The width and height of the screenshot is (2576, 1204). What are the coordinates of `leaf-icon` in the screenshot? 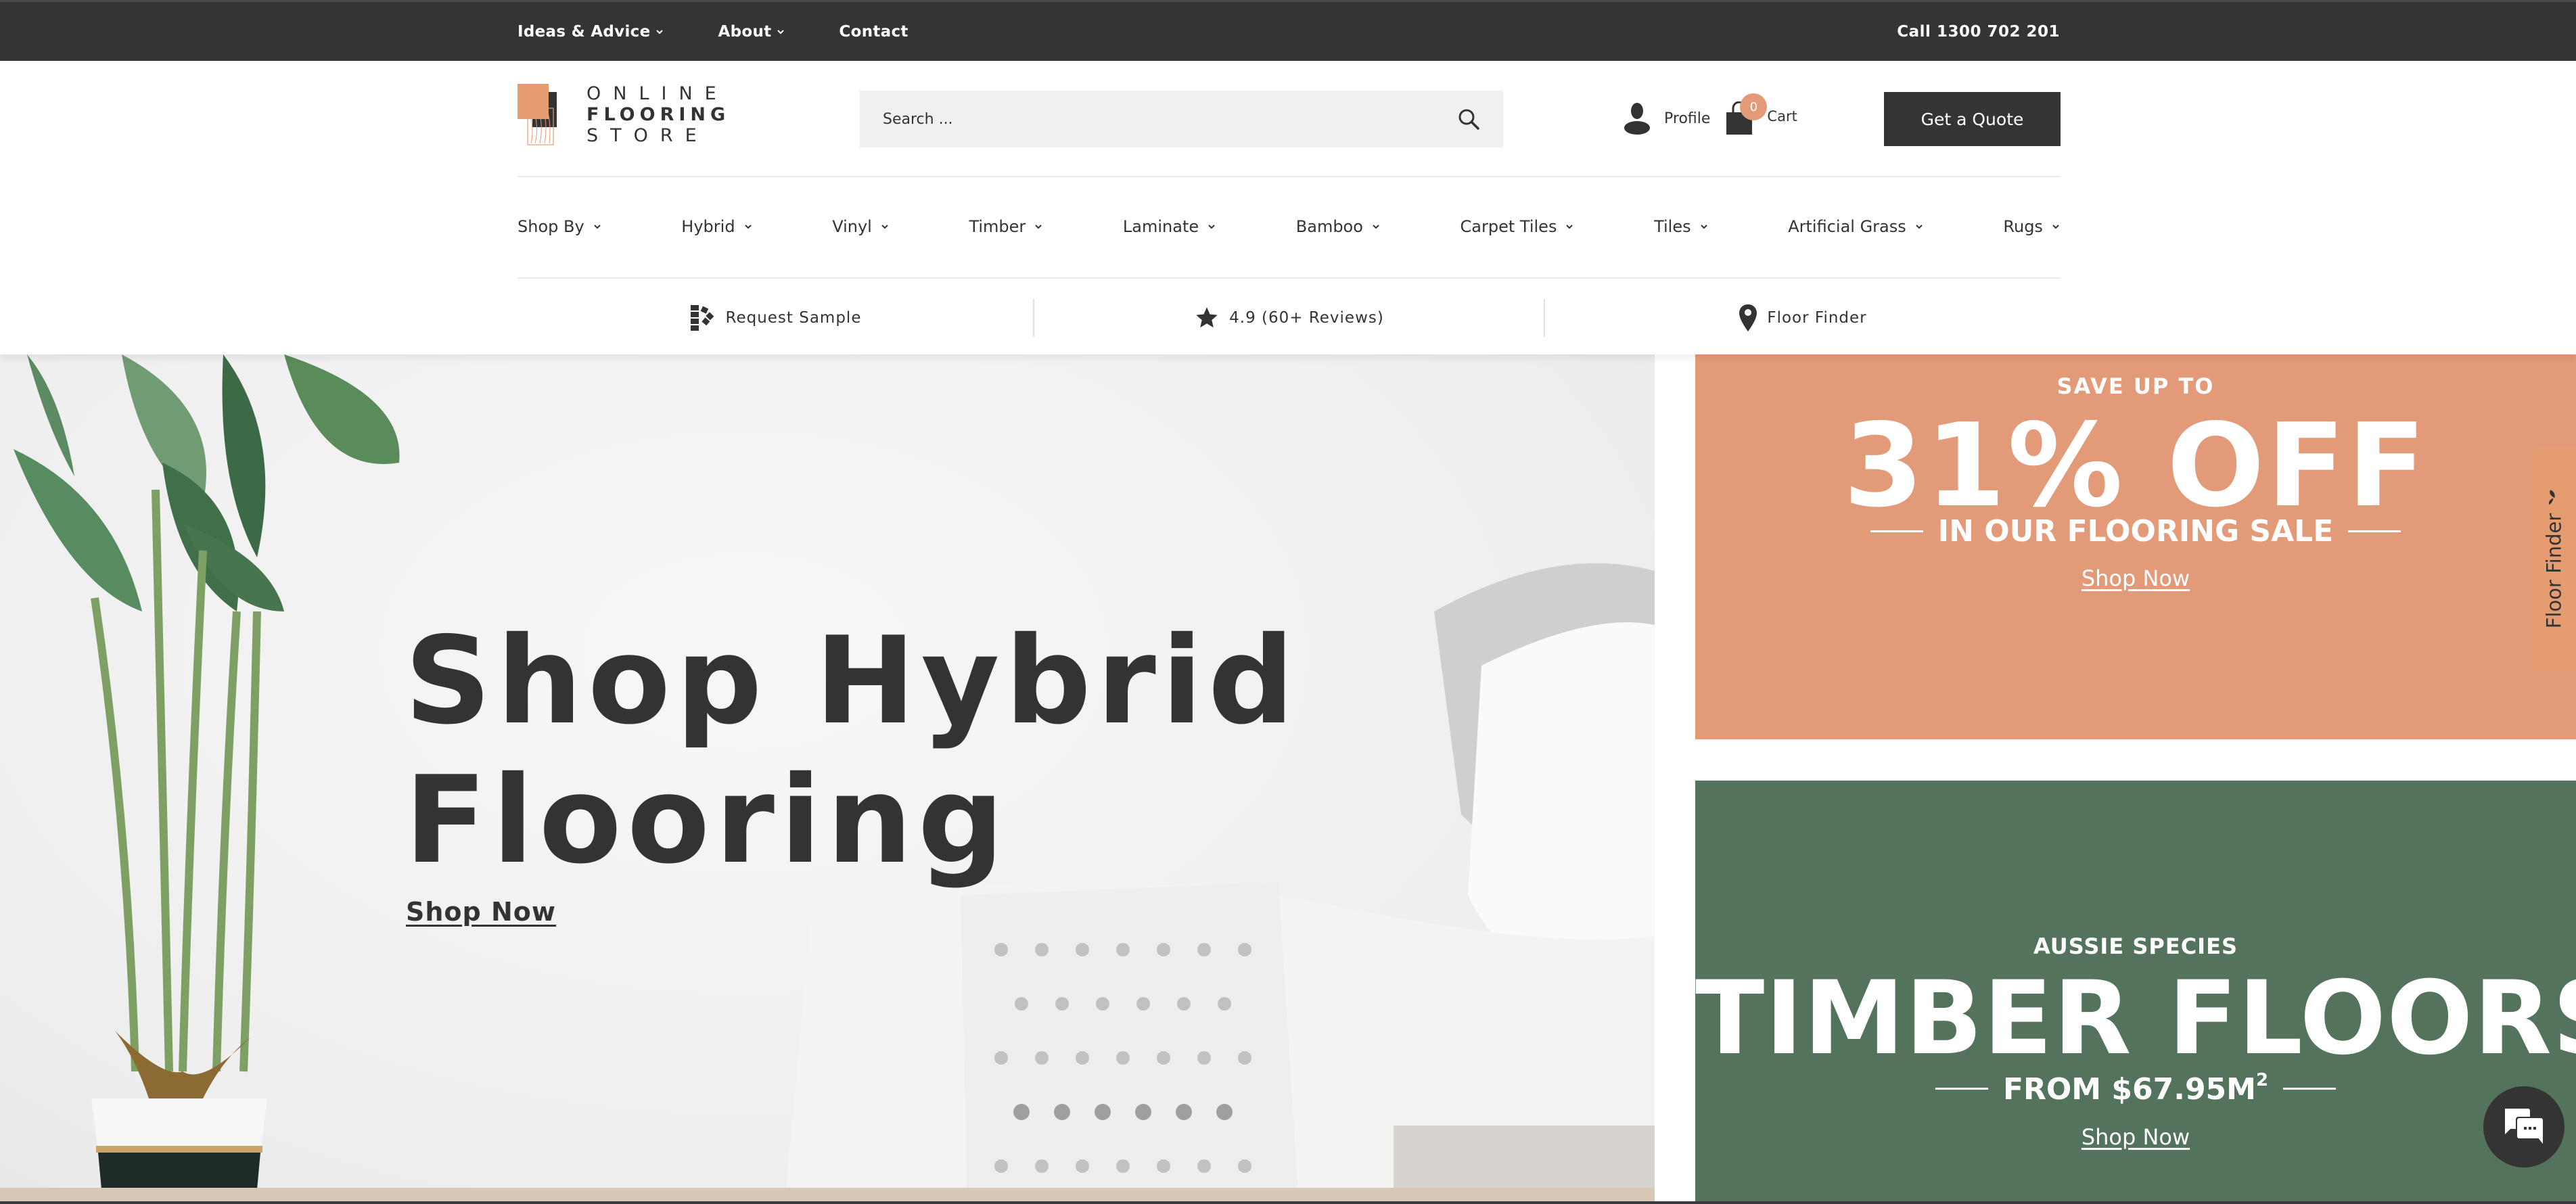 It's located at (2551, 497).